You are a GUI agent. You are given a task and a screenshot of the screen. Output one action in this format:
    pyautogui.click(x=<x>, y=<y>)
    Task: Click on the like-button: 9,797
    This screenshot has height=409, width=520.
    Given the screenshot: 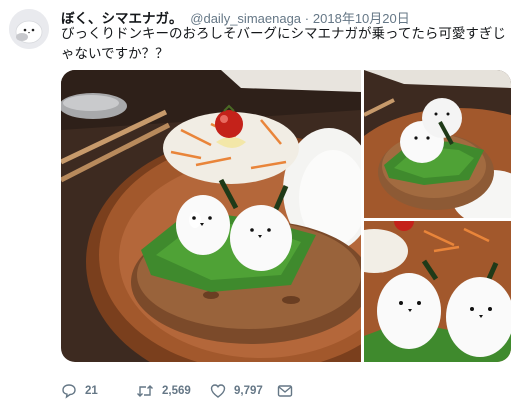 What is the action you would take?
    pyautogui.click(x=236, y=391)
    